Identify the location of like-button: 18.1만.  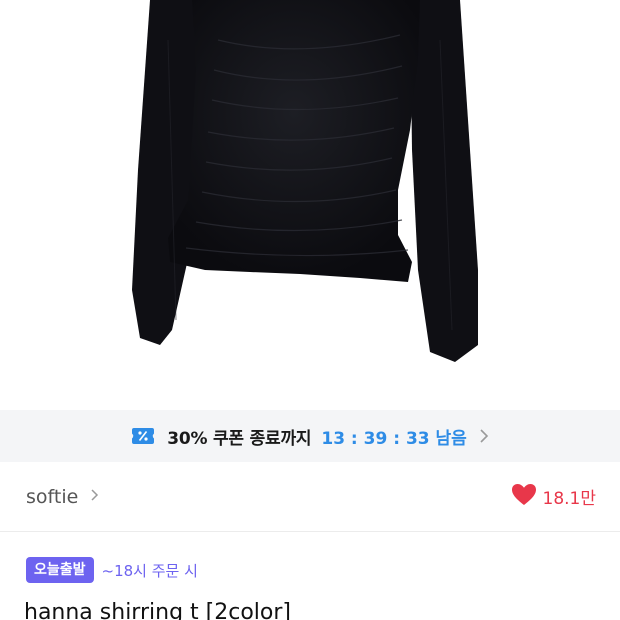
(554, 496).